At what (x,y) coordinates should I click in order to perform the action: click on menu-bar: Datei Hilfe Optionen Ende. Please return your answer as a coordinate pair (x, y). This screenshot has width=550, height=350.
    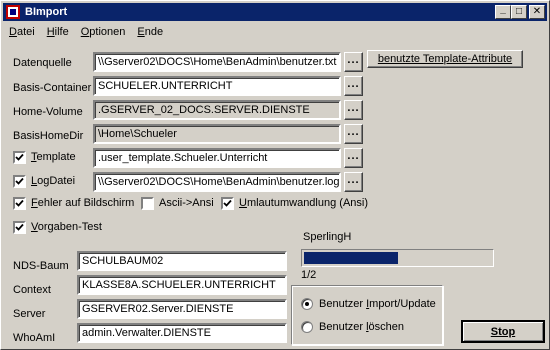
    Looking at the image, I should click on (275, 32).